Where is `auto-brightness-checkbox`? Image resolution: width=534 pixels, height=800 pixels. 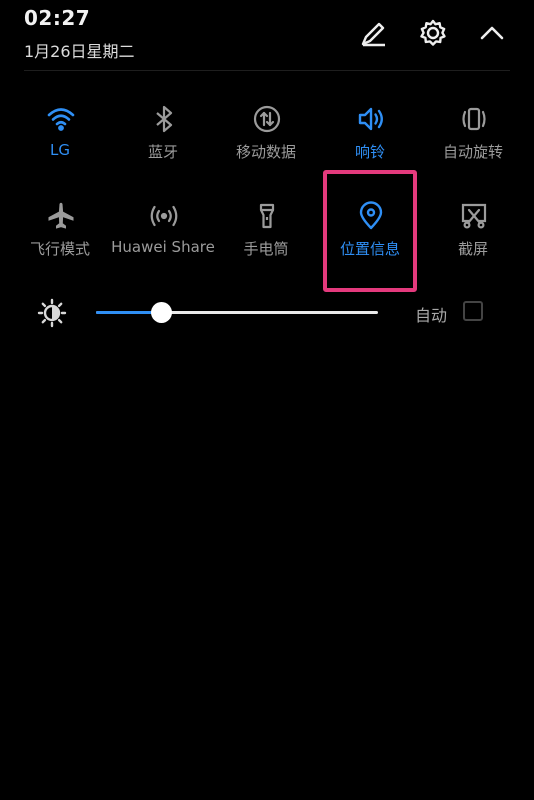 auto-brightness-checkbox is located at coordinates (473, 311).